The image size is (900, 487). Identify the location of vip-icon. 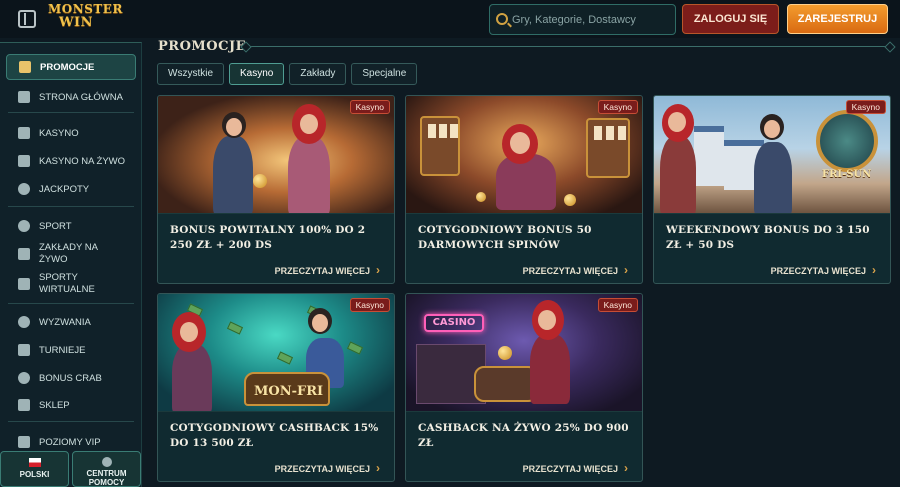
(24, 442).